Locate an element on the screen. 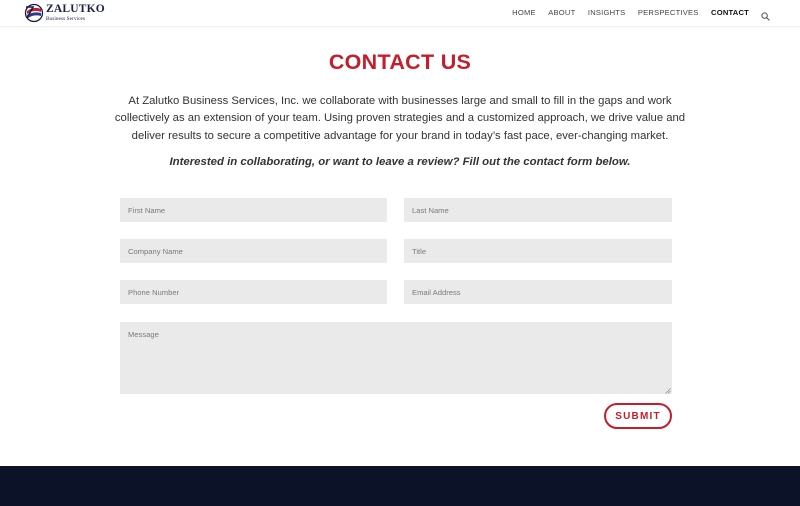  last-name-placeholder: Last Name is located at coordinates (430, 210).